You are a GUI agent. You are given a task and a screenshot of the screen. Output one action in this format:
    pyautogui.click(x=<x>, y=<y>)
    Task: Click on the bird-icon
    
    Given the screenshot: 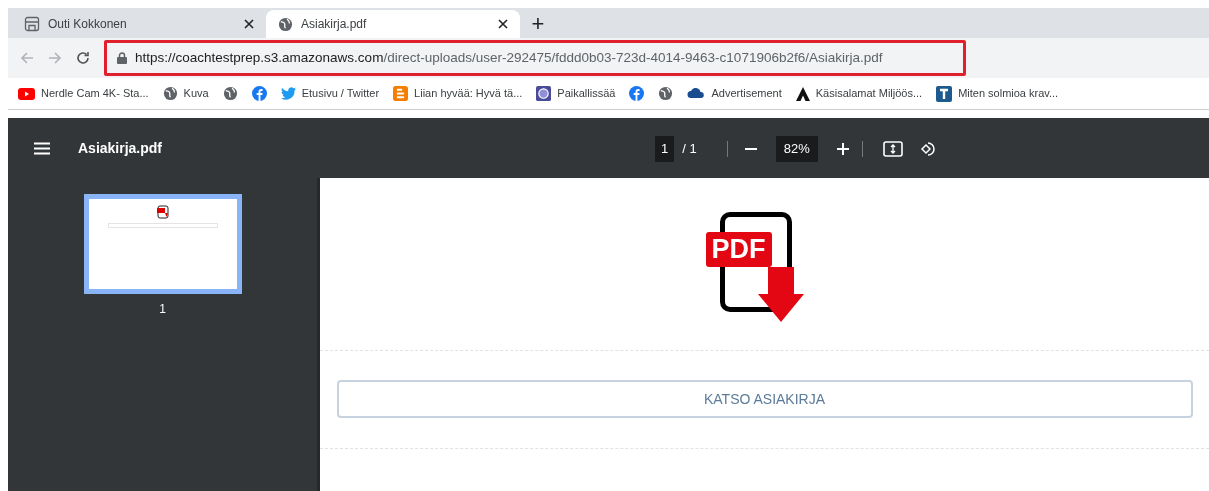 What is the action you would take?
    pyautogui.click(x=288, y=93)
    